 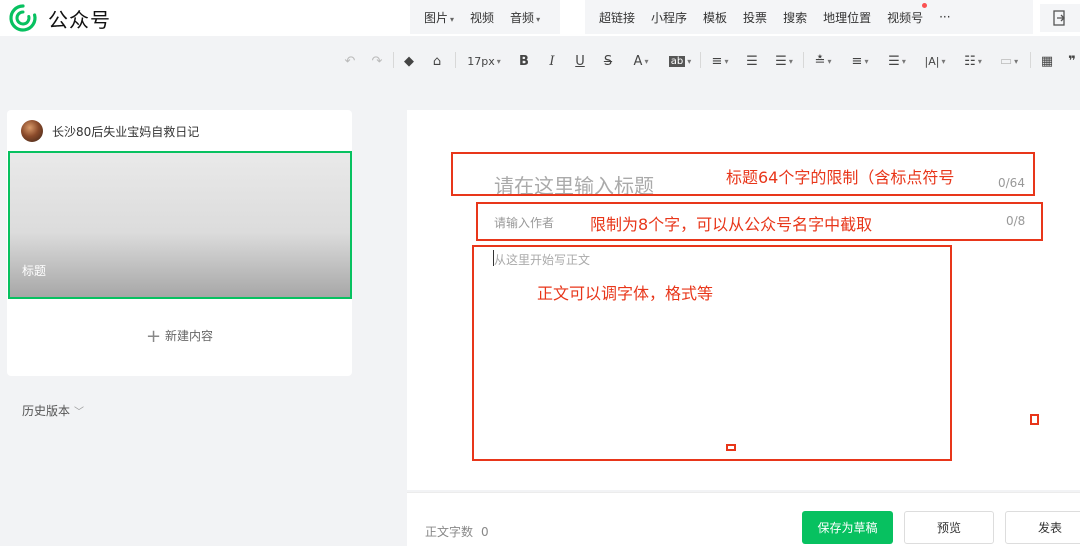 What do you see at coordinates (1072, 61) in the screenshot?
I see `quote-icon: ❞` at bounding box center [1072, 61].